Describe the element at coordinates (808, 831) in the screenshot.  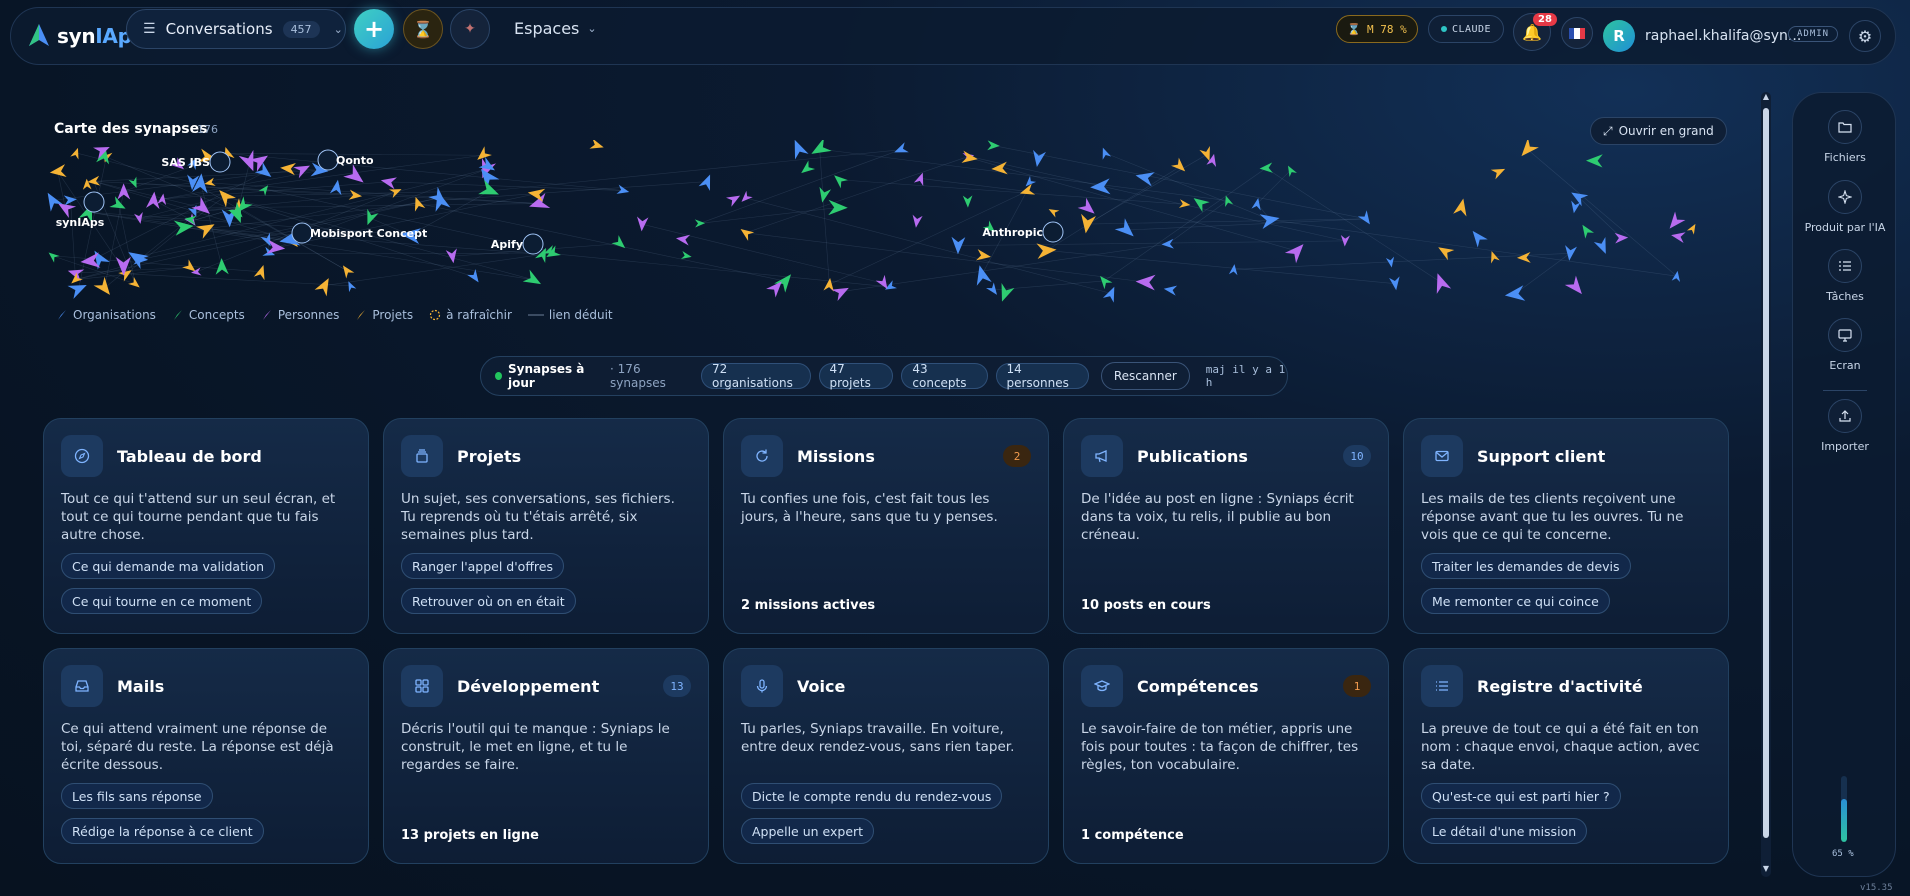
I see `card-action-button: Appelle un expert` at that location.